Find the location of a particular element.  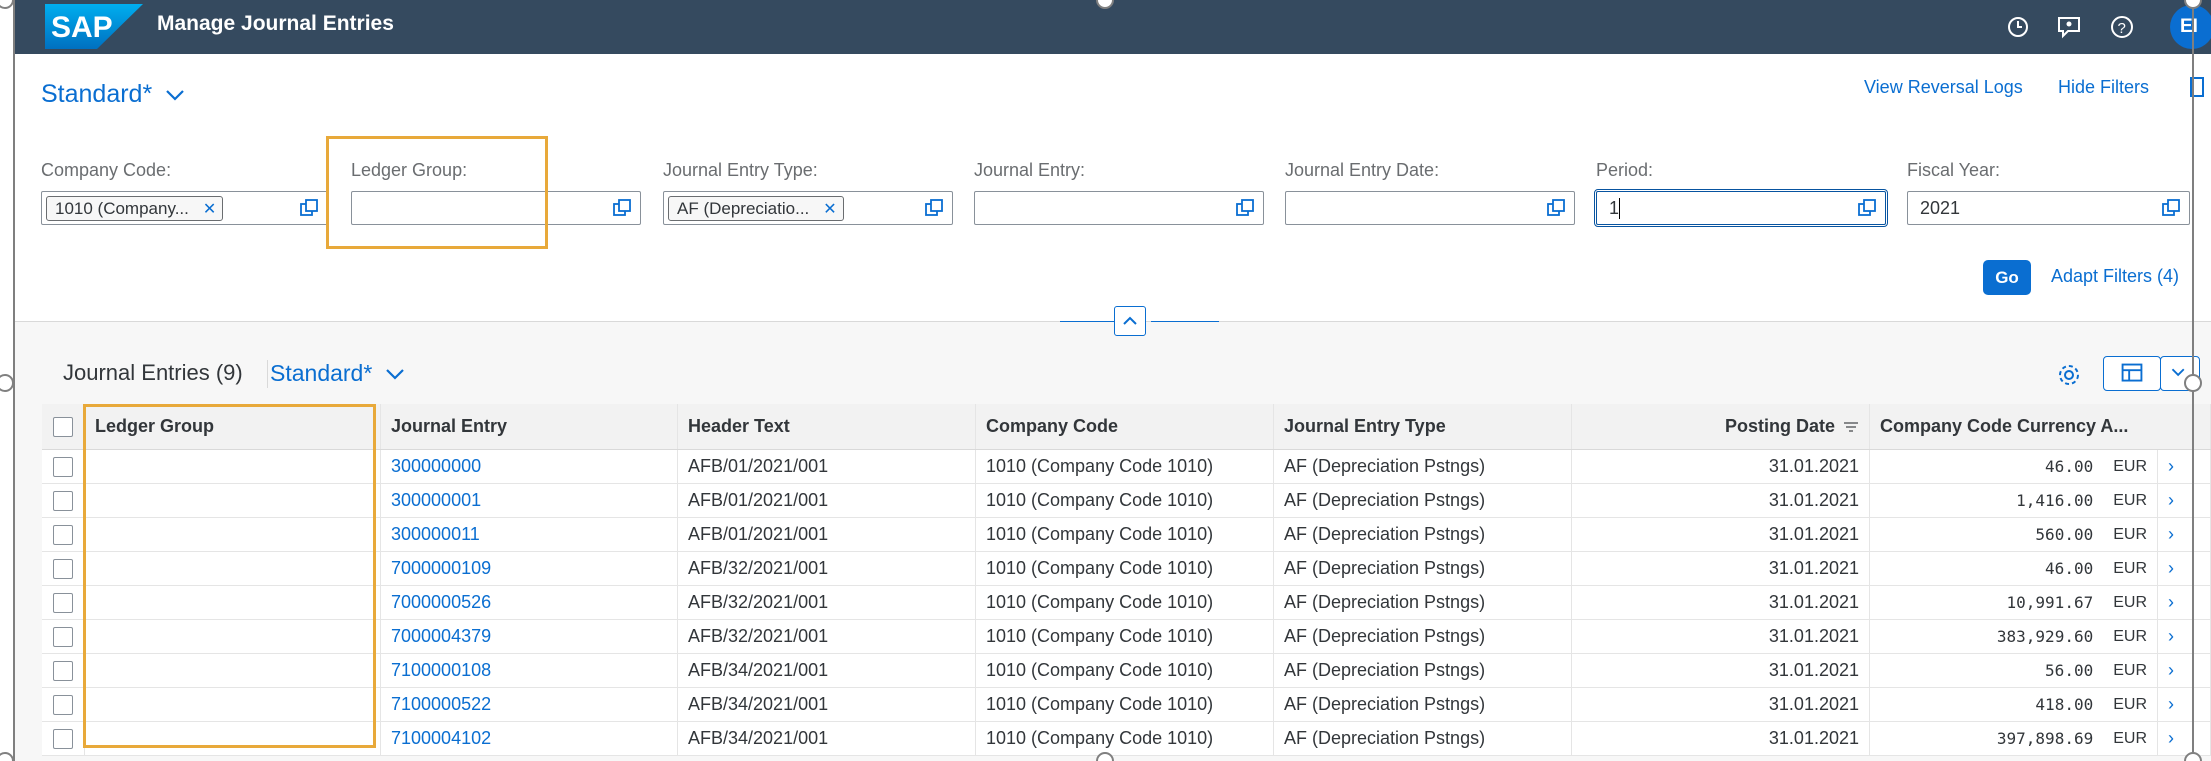

feedback-icon is located at coordinates (2069, 27).